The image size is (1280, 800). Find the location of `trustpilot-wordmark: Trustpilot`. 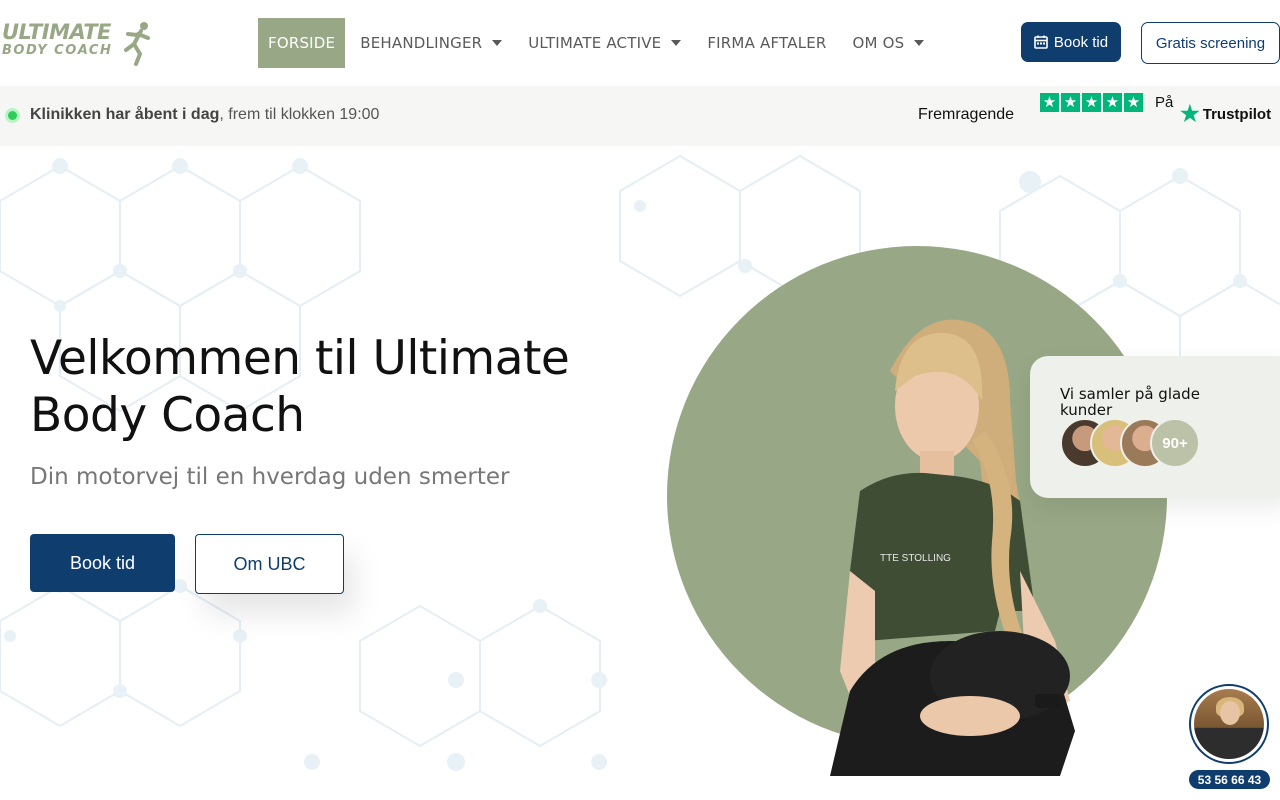

trustpilot-wordmark: Trustpilot is located at coordinates (1237, 114).